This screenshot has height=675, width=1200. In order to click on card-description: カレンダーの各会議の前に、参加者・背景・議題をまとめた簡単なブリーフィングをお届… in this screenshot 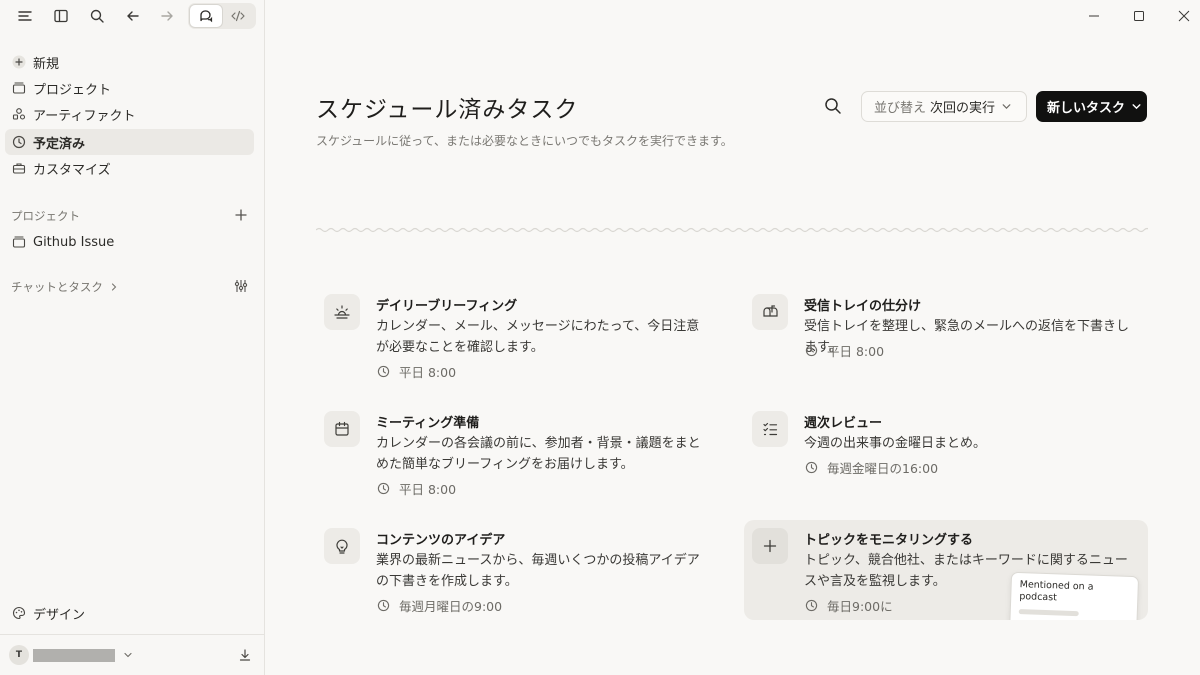, I will do `click(538, 454)`.